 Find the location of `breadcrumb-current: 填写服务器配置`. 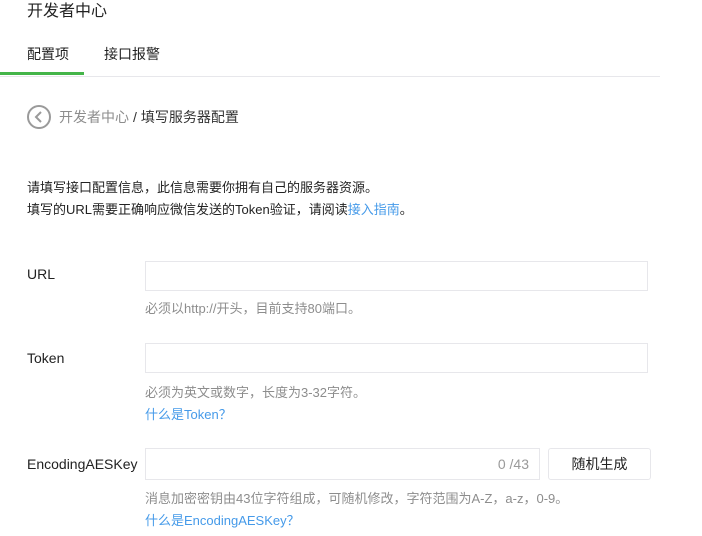

breadcrumb-current: 填写服务器配置 is located at coordinates (189, 117).